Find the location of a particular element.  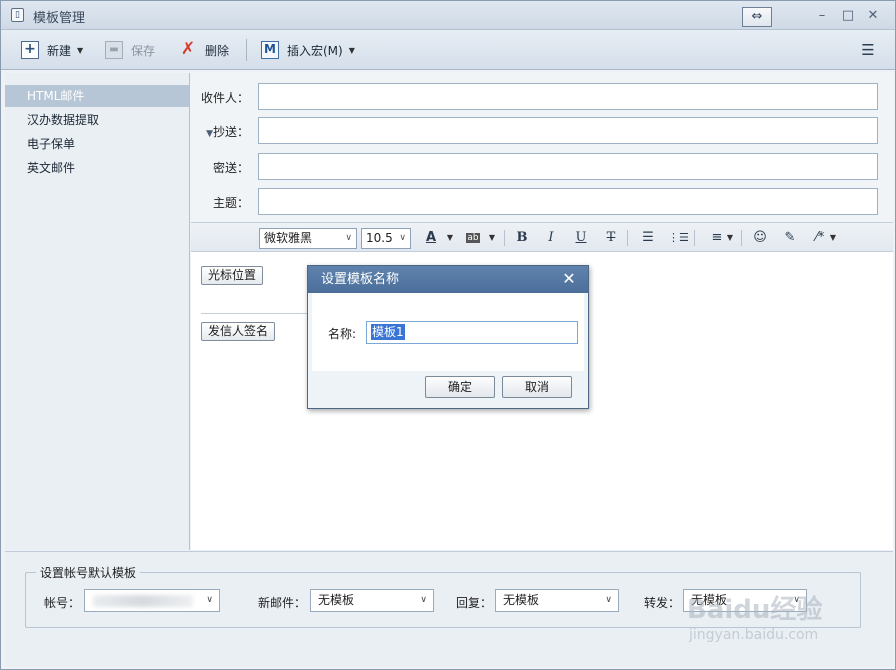

list-menu-icon: ☰ is located at coordinates (868, 50).